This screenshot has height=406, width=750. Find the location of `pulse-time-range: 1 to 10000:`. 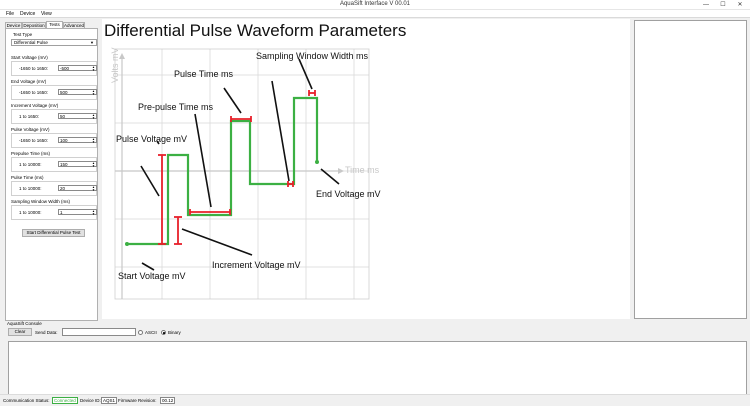

pulse-time-range: 1 to 10000: is located at coordinates (30, 188).